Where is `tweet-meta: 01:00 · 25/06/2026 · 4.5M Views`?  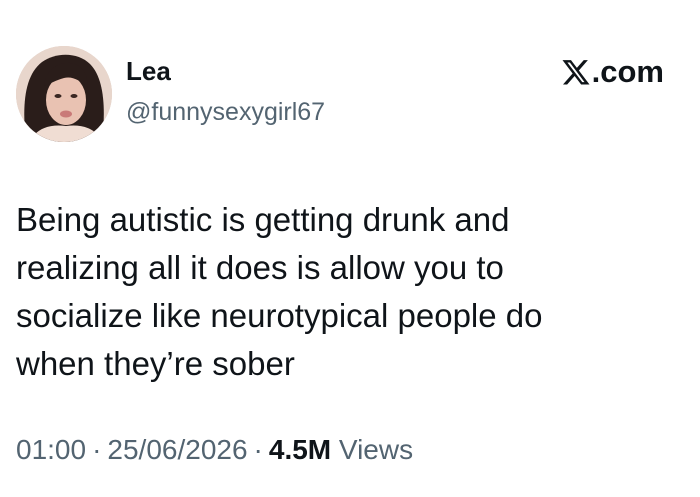
tweet-meta: 01:00 · 25/06/2026 · 4.5M Views is located at coordinates (214, 450).